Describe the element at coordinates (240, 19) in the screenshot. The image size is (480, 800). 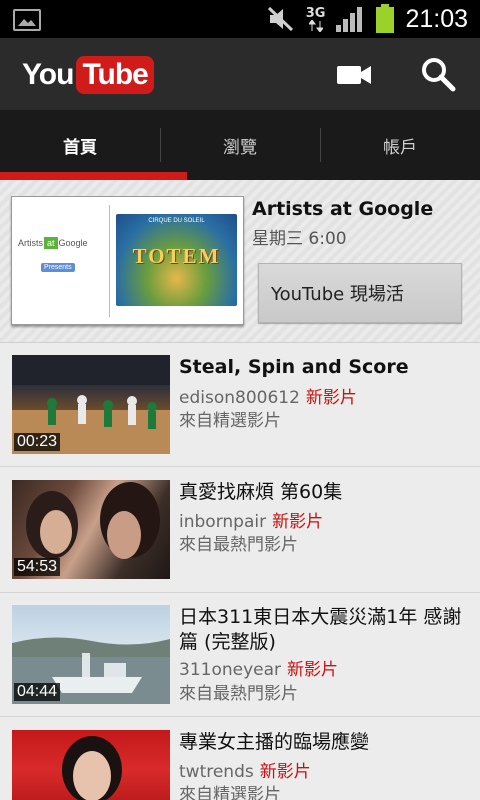
I see `status-bar: 3G 21:03` at that location.